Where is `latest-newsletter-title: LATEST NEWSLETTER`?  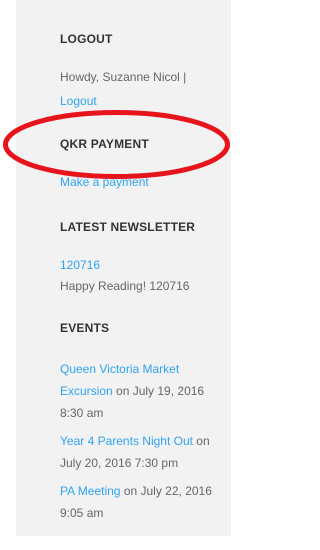 latest-newsletter-title: LATEST NEWSLETTER is located at coordinates (128, 227).